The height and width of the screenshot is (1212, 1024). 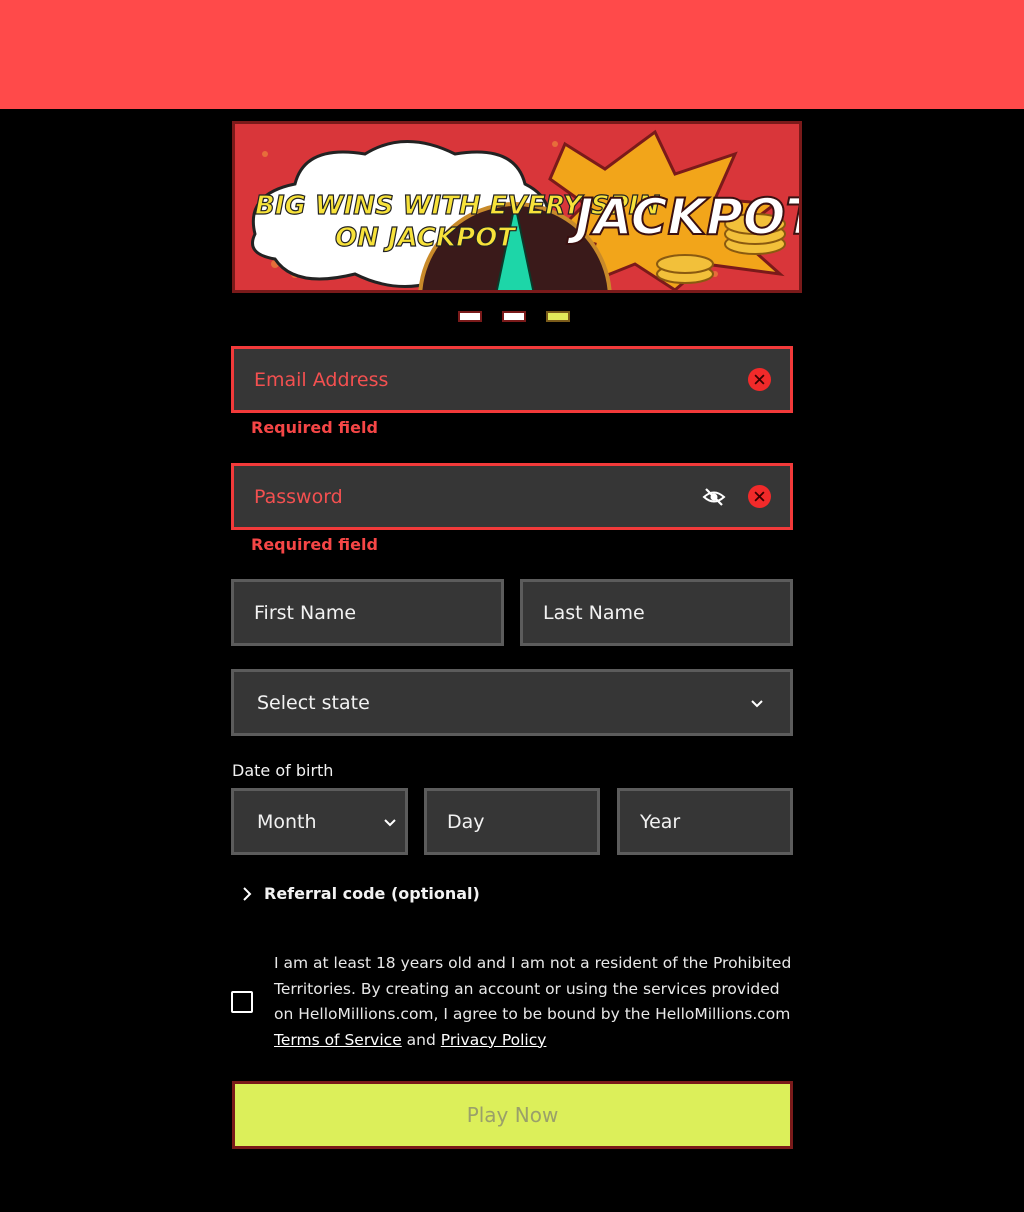 I want to click on dob-month-select: Month, so click(x=319, y=821).